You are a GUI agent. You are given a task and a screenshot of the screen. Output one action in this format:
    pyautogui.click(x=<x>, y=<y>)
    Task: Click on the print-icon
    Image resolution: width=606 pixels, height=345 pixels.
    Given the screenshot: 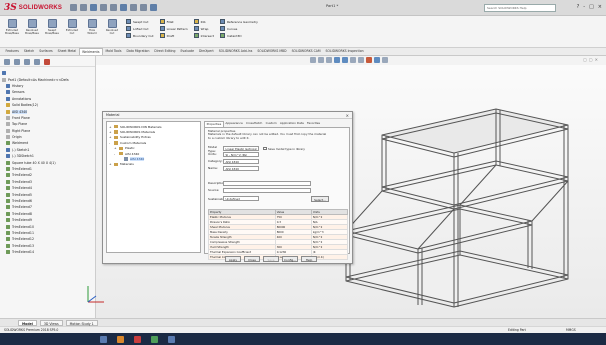 What is the action you would take?
    pyautogui.click(x=104, y=7)
    